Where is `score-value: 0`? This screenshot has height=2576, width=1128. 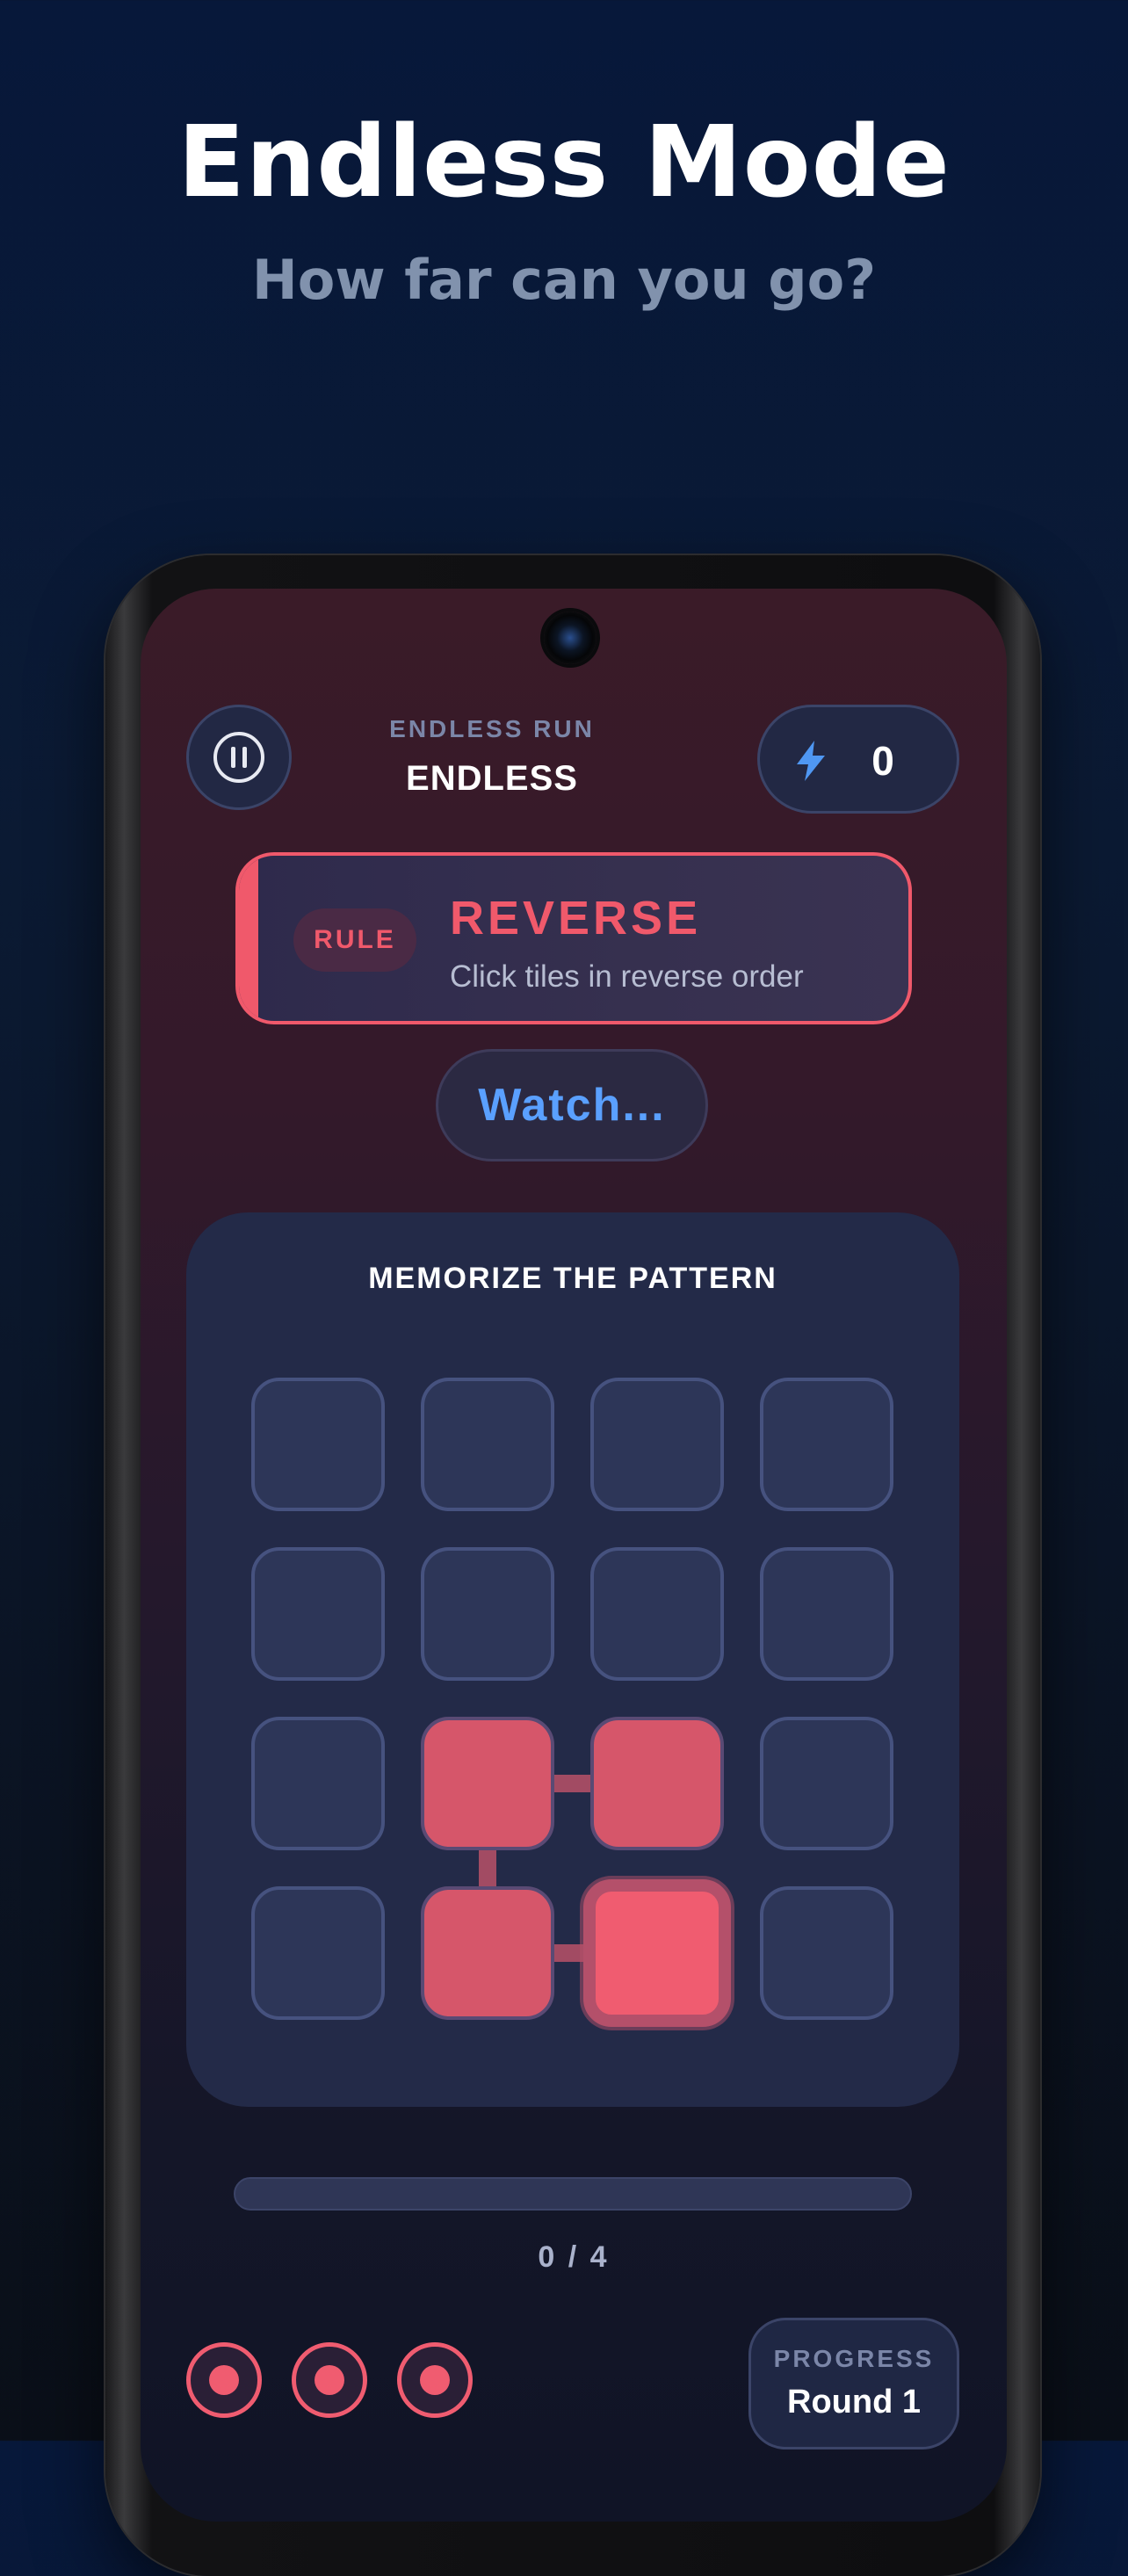
score-value: 0 is located at coordinates (882, 761).